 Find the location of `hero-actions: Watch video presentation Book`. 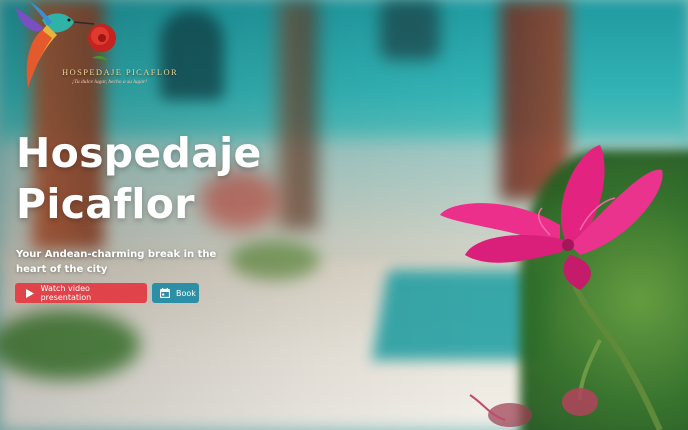

hero-actions: Watch video presentation Book is located at coordinates (107, 293).